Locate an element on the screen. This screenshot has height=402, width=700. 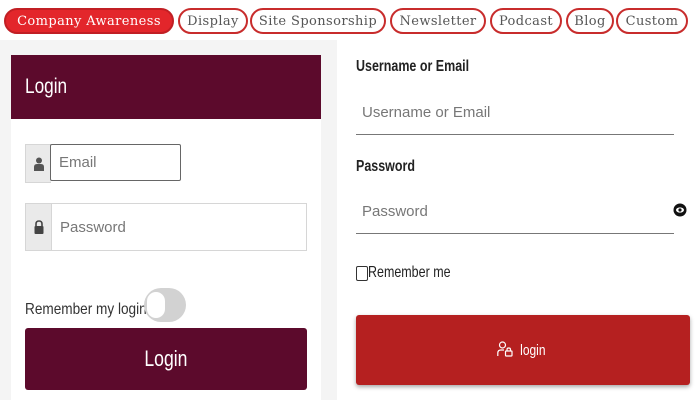
login-button: Login is located at coordinates (166, 359).